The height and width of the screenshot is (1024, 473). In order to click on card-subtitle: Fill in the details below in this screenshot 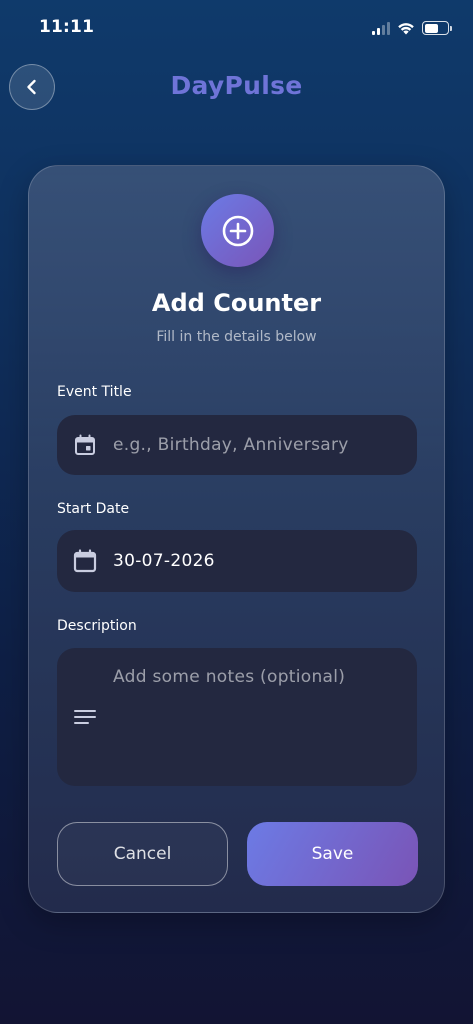, I will do `click(236, 337)`.